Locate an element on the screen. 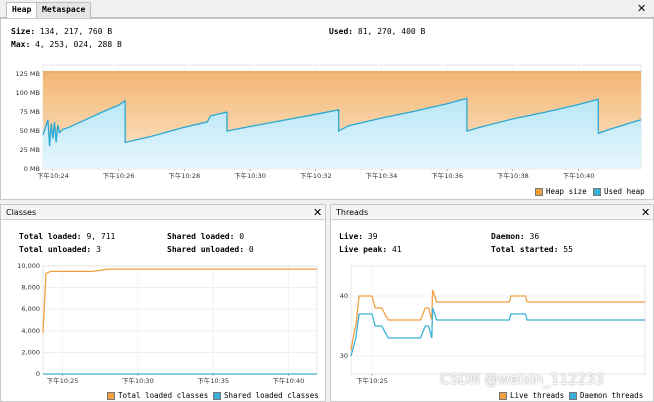 The height and width of the screenshot is (402, 654). heap-size-value: 134, 217, 760 B is located at coordinates (76, 31).